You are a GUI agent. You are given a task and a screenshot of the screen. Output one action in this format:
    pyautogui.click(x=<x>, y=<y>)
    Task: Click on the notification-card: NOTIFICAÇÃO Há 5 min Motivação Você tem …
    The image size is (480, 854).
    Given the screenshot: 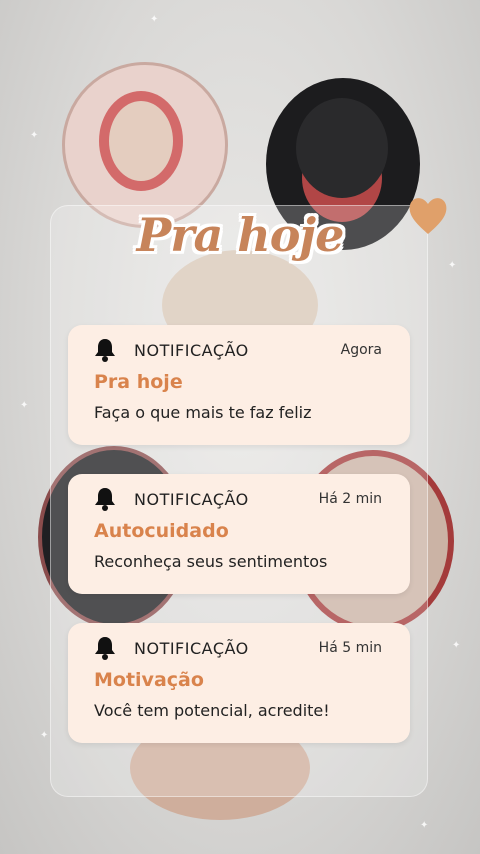 What is the action you would take?
    pyautogui.click(x=239, y=683)
    